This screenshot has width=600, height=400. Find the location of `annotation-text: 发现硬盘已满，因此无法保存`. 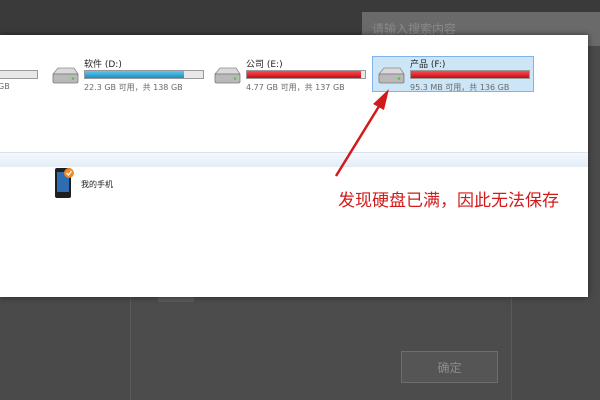

annotation-text: 发现硬盘已满，因此无法保存 is located at coordinates (448, 201).